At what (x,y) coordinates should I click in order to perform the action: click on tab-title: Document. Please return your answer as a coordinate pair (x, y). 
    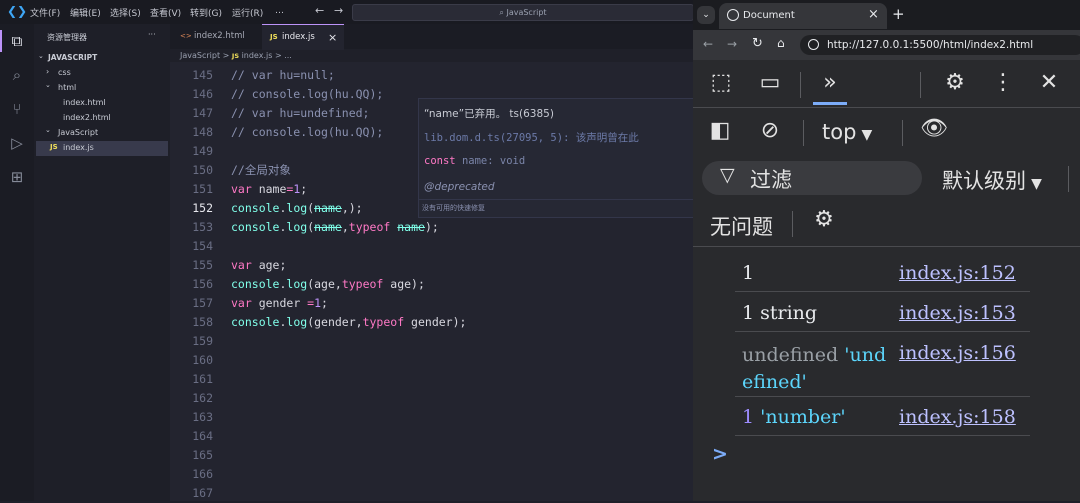
    Looking at the image, I should click on (769, 15).